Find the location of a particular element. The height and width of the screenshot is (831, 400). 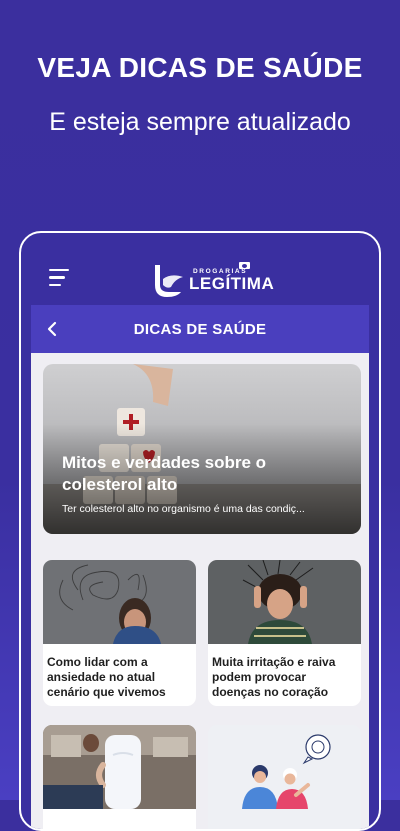

app-logo: DROGARIAS LEGÍTIMA is located at coordinates (212, 279).